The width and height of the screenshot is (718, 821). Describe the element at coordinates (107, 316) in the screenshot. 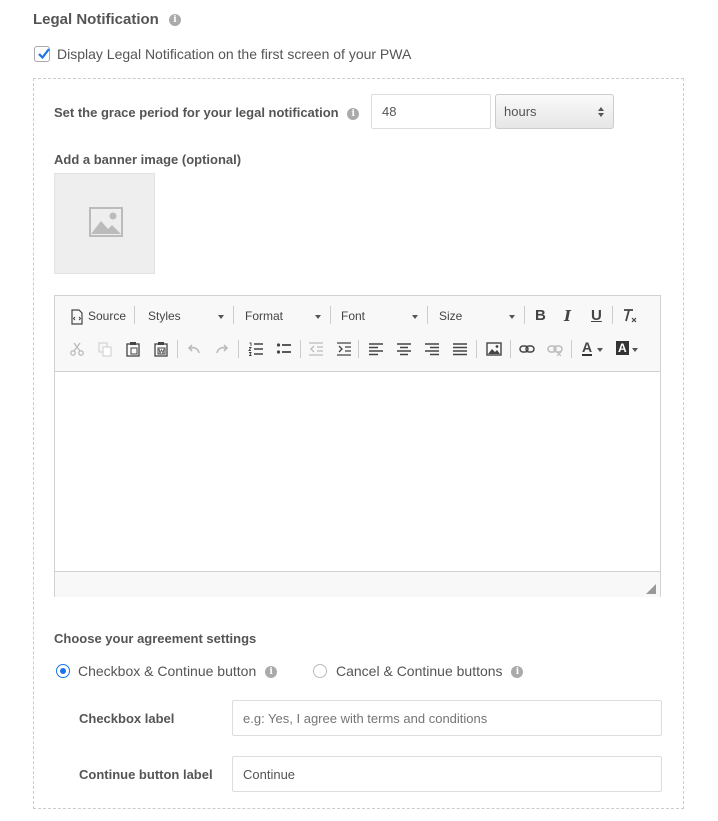

I see `source-button: Source` at that location.